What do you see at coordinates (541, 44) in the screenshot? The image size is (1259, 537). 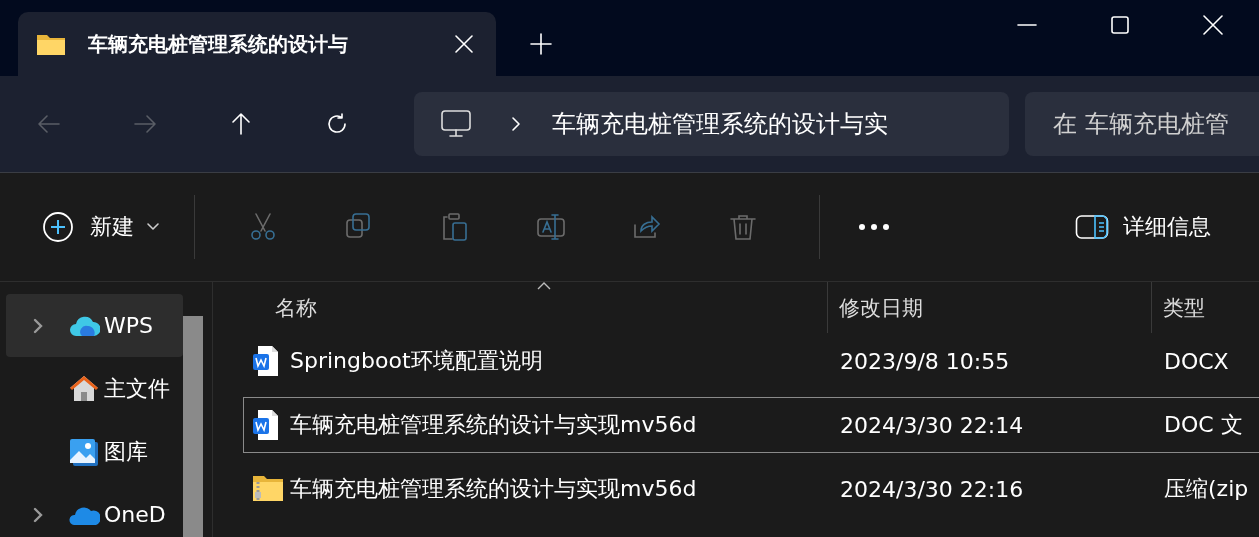 I see `plus-icon` at bounding box center [541, 44].